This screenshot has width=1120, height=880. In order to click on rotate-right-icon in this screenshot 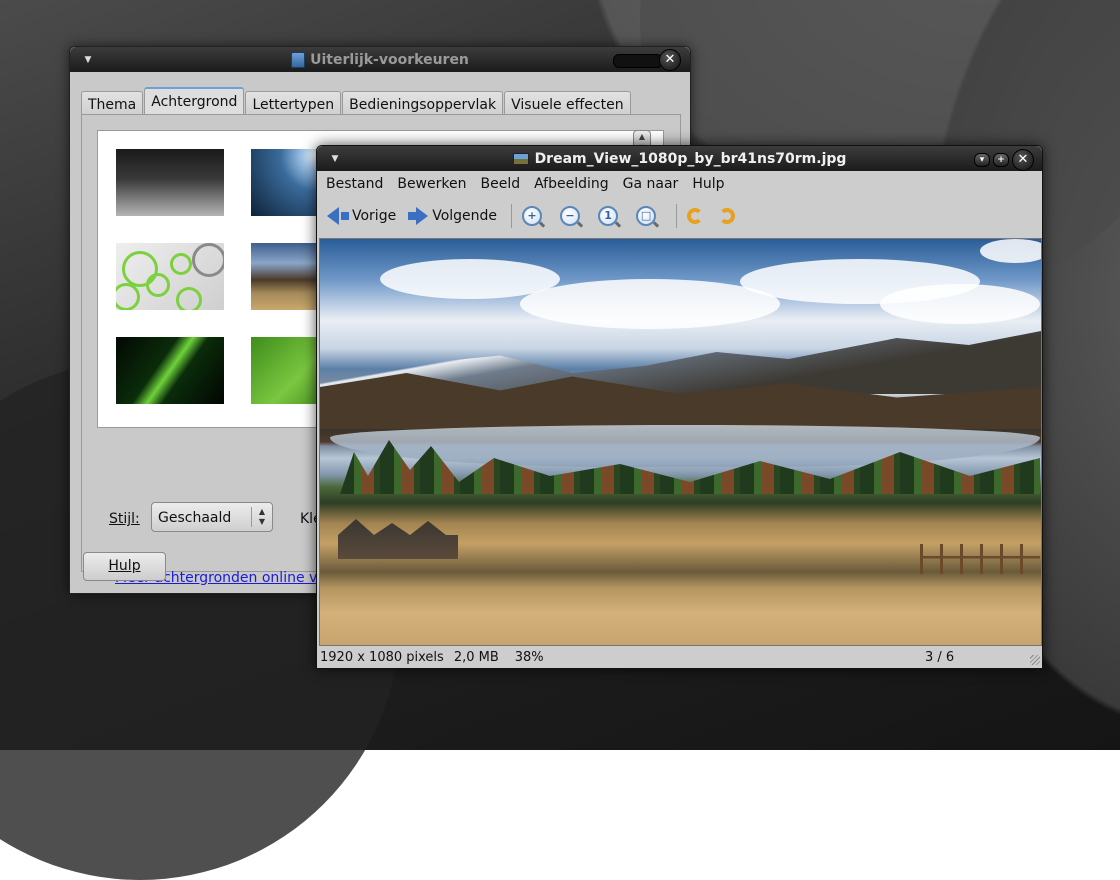, I will do `click(727, 216)`.